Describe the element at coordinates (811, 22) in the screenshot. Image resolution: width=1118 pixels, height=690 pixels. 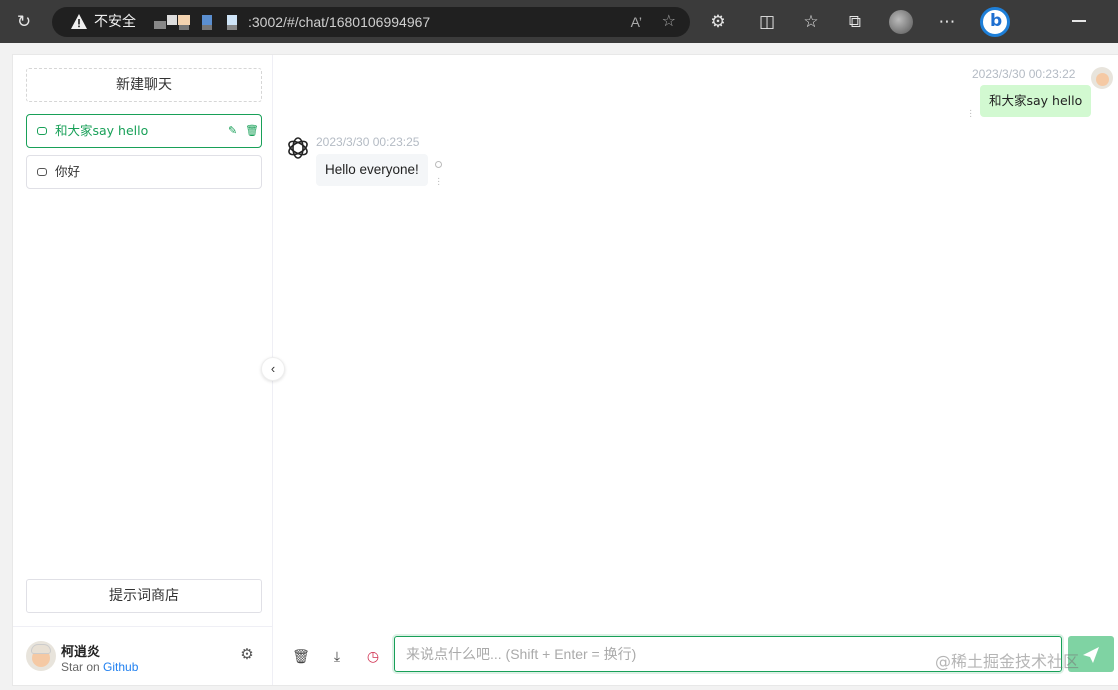
I see `favorites-icon: ☆` at that location.